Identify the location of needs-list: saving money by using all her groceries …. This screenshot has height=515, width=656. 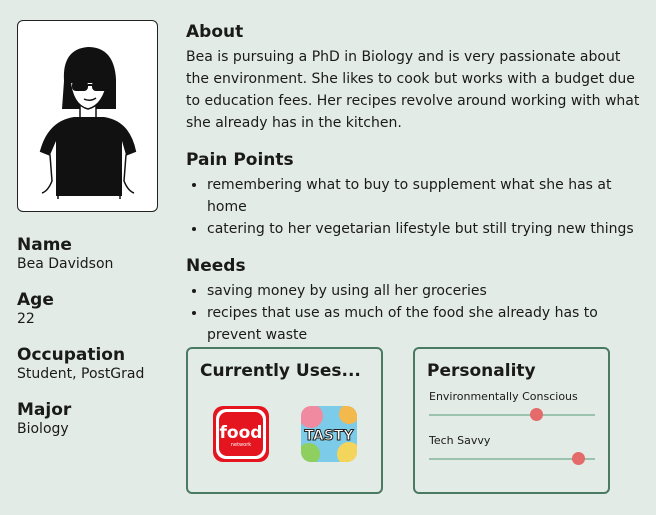
(416, 313).